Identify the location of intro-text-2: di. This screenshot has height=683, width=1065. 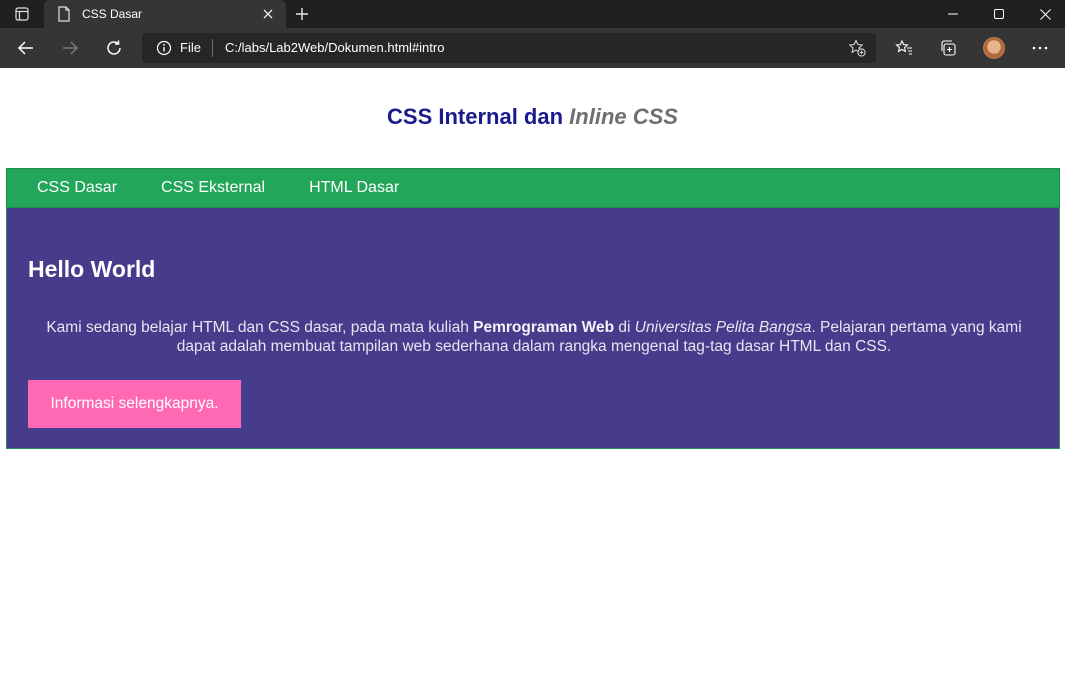
(624, 327).